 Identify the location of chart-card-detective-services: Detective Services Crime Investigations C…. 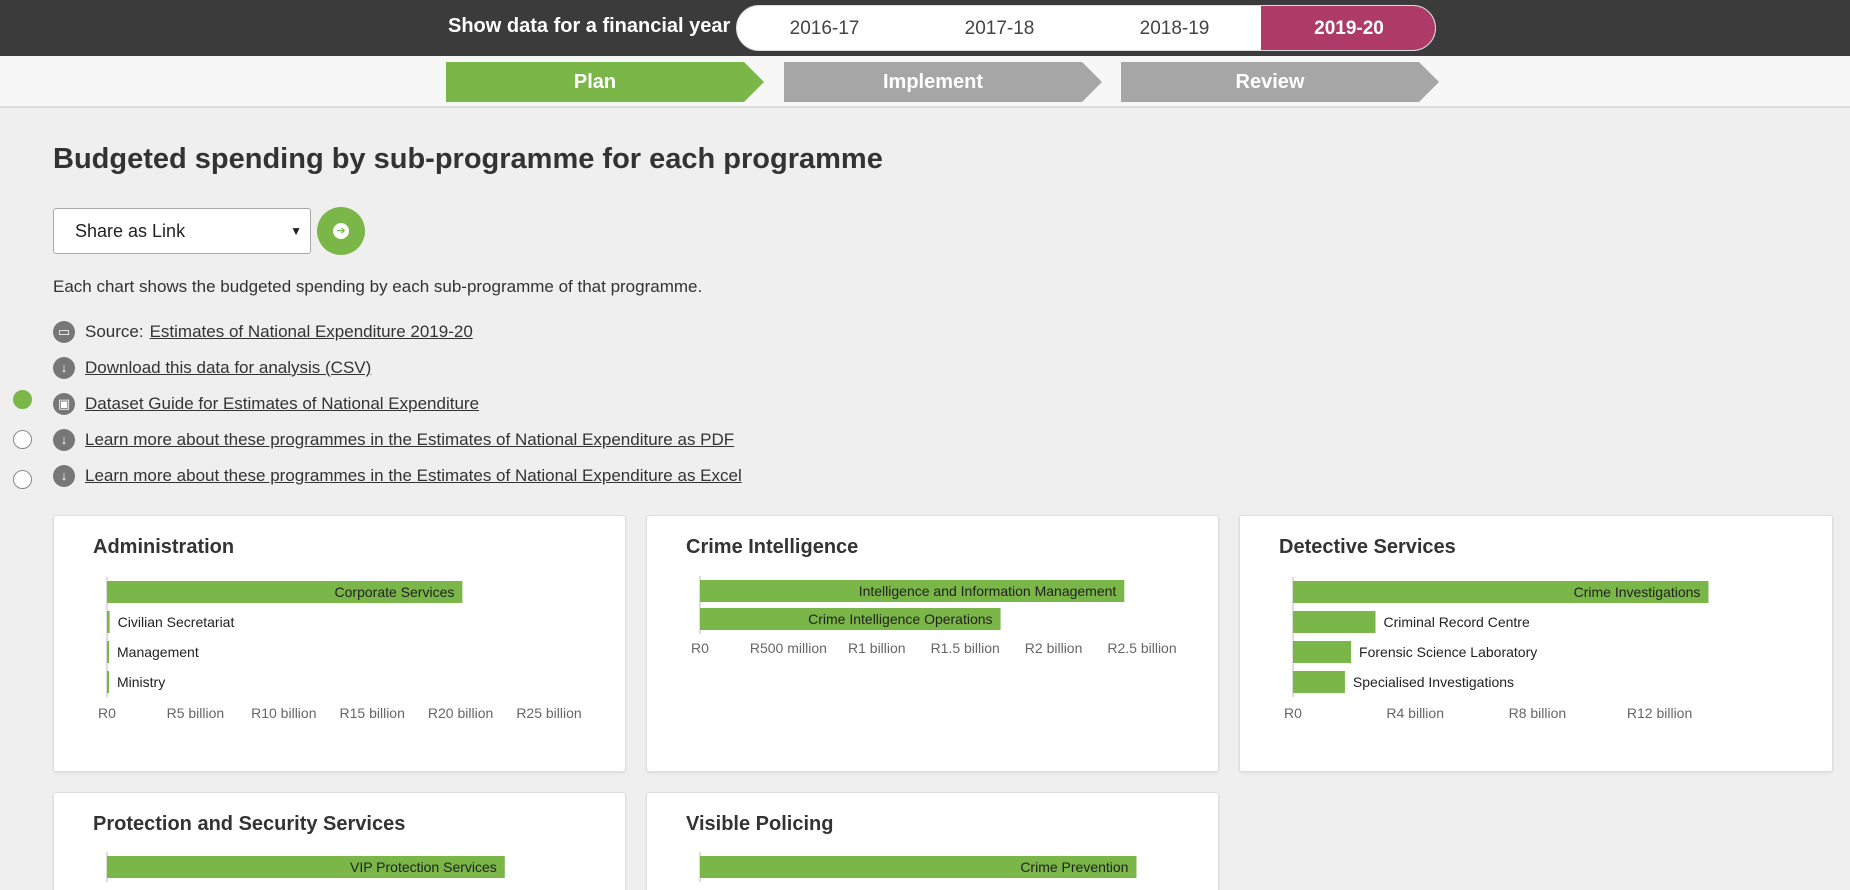
(1536, 643).